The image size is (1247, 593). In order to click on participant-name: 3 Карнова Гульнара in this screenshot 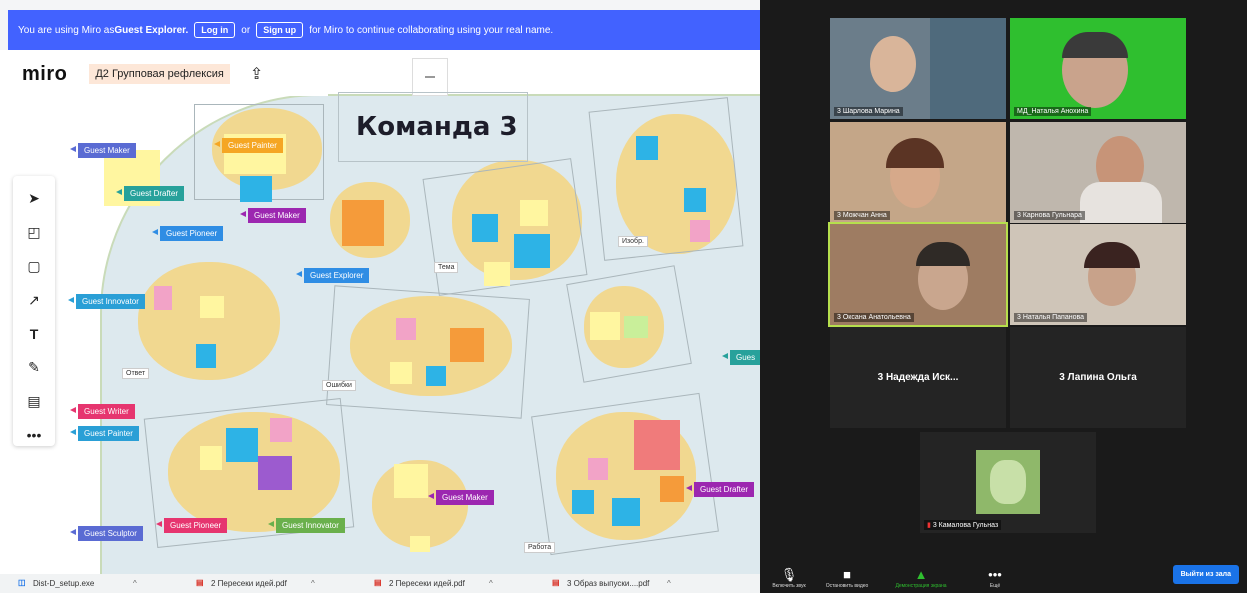, I will do `click(1049, 215)`.